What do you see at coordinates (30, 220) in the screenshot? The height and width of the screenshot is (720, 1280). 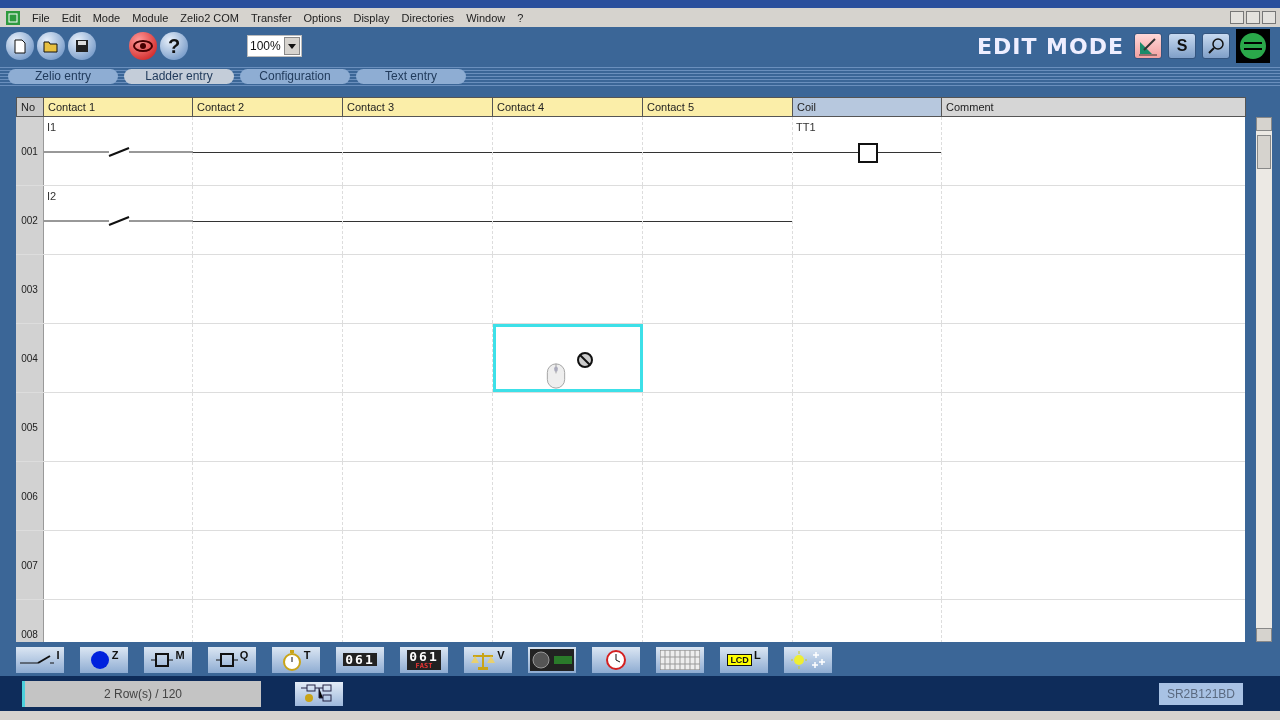 I see `row-number: 002` at bounding box center [30, 220].